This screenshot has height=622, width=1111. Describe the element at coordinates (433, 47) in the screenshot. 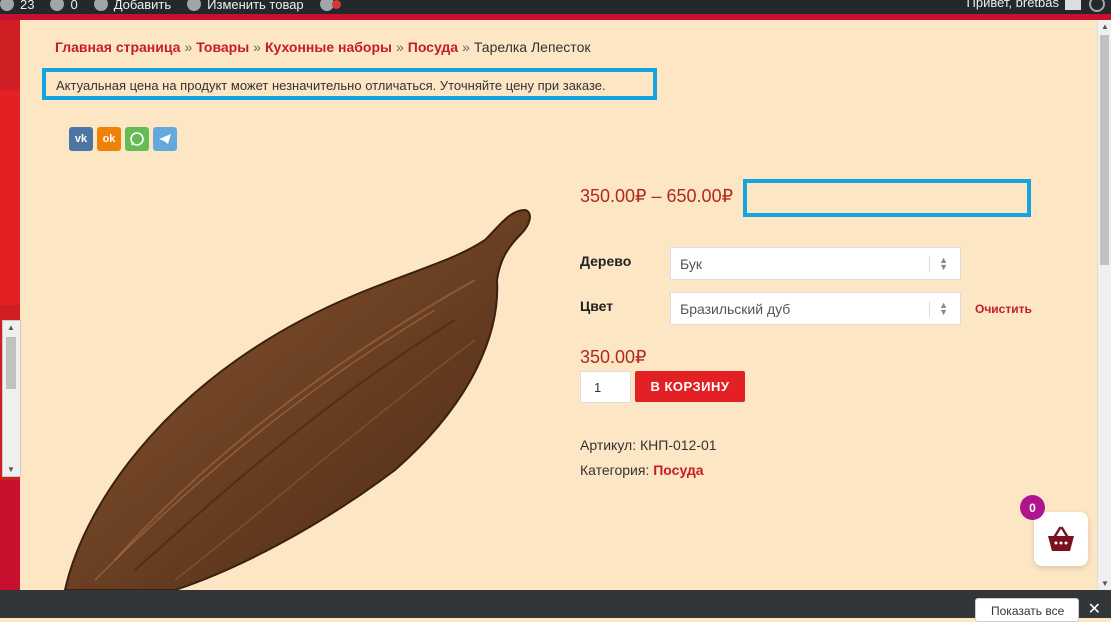

I see `breadcrumb-tableware: Посуда` at that location.